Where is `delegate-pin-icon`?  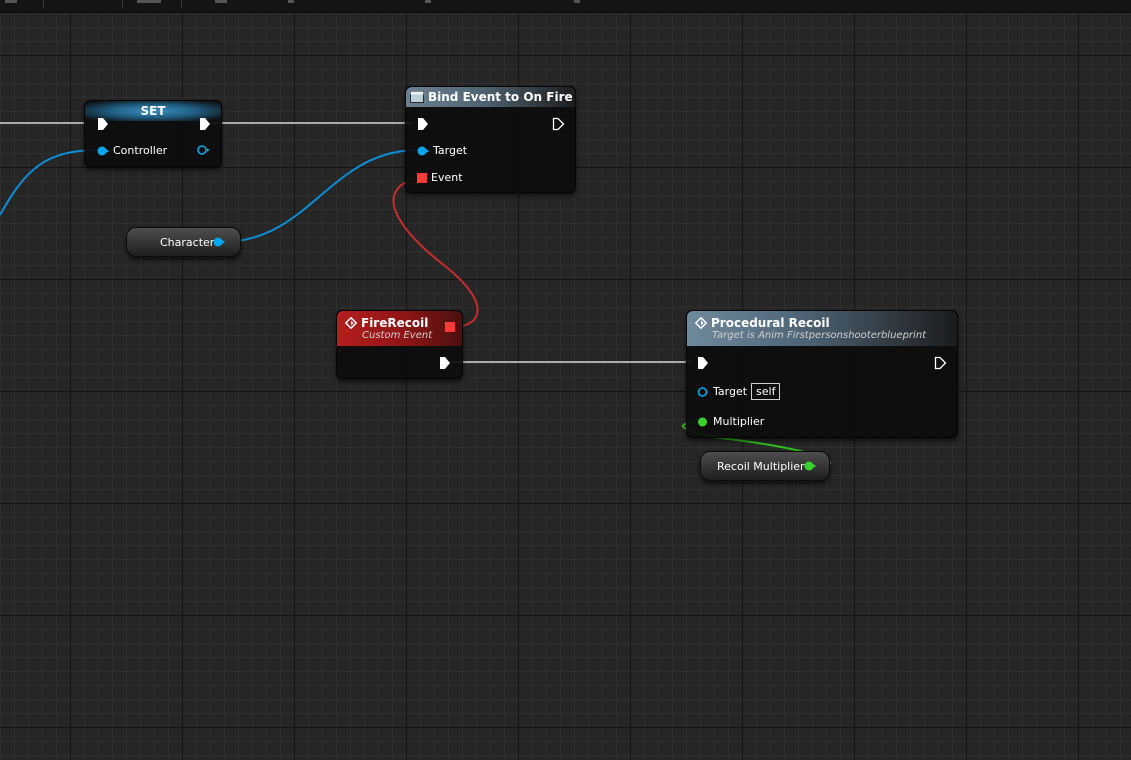
delegate-pin-icon is located at coordinates (422, 177).